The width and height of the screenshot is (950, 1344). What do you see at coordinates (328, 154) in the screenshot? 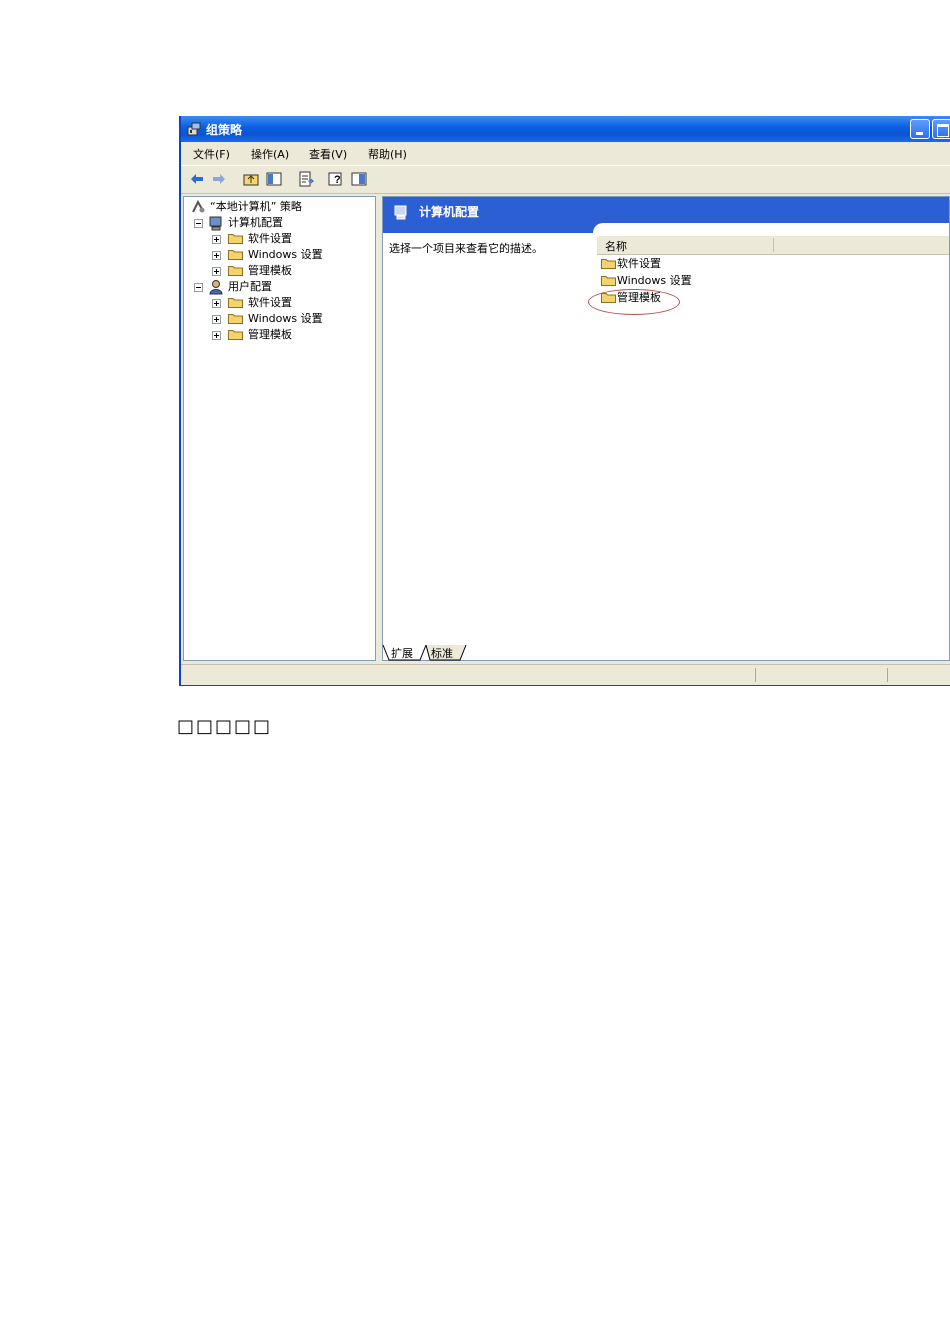
I see `menu-view: 查看(V)` at bounding box center [328, 154].